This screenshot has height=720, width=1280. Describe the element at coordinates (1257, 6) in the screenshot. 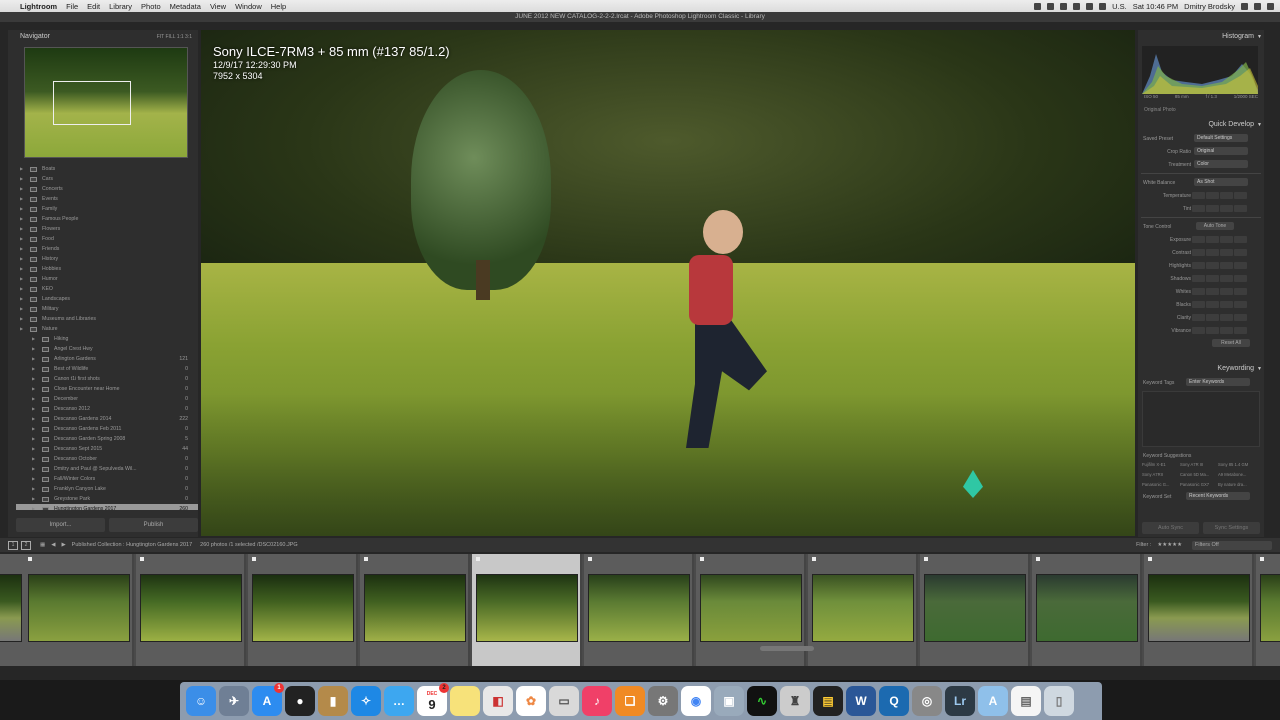

I see `siri-icon` at that location.